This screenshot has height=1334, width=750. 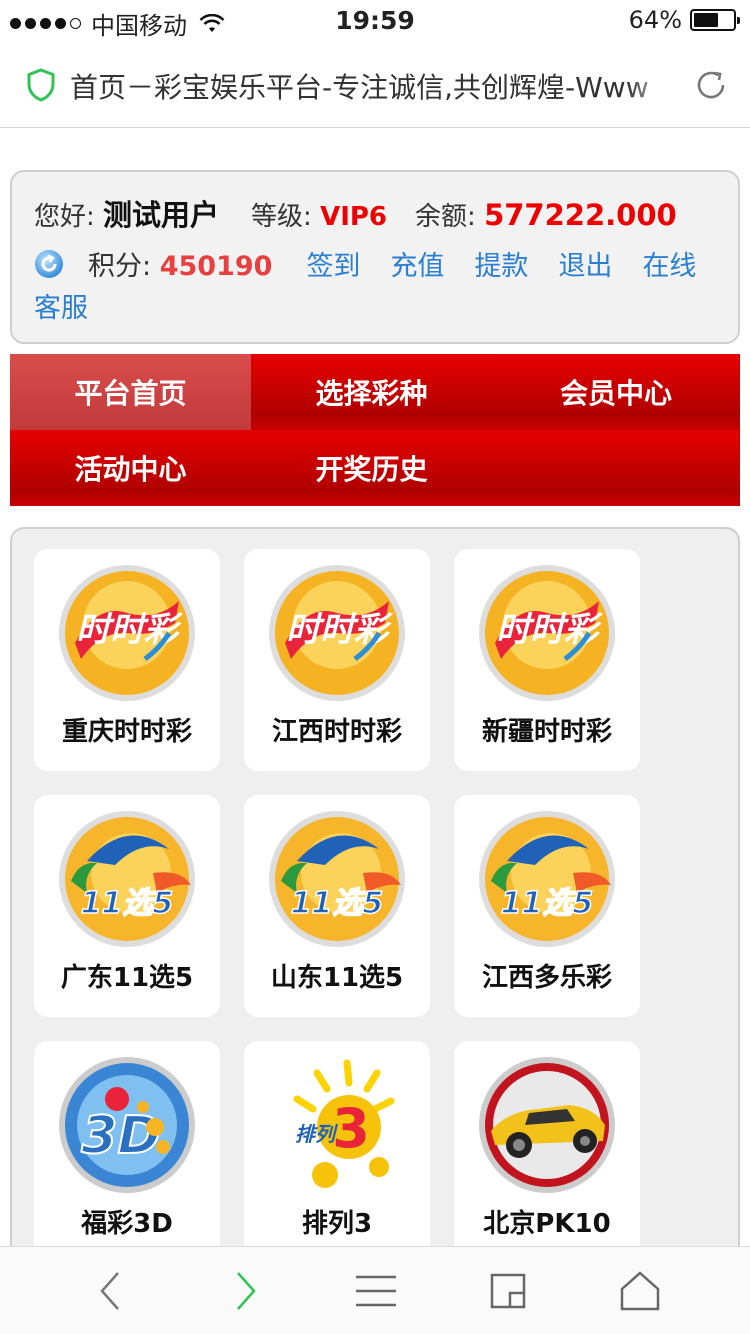 I want to click on deposit-link: 充值, so click(x=417, y=266).